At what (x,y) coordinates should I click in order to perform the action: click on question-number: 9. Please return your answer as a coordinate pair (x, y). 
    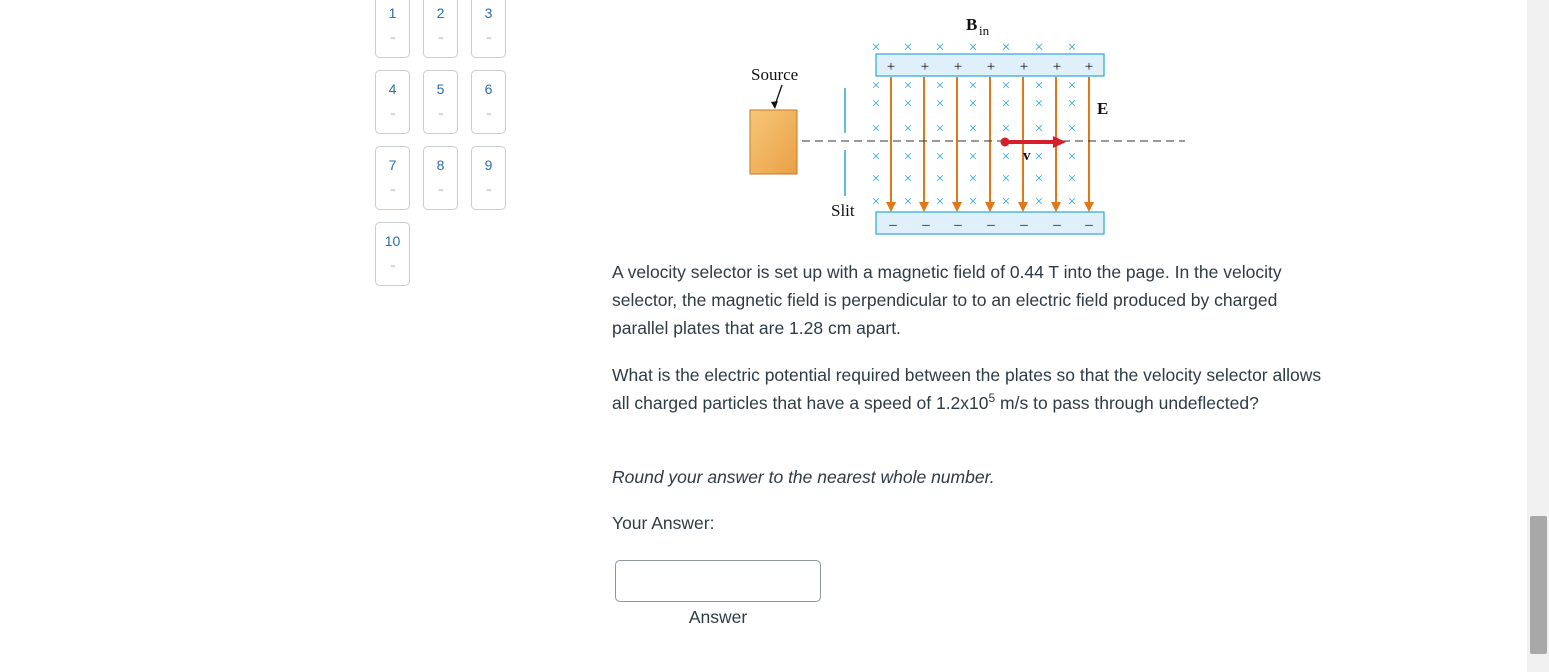
    Looking at the image, I should click on (488, 165).